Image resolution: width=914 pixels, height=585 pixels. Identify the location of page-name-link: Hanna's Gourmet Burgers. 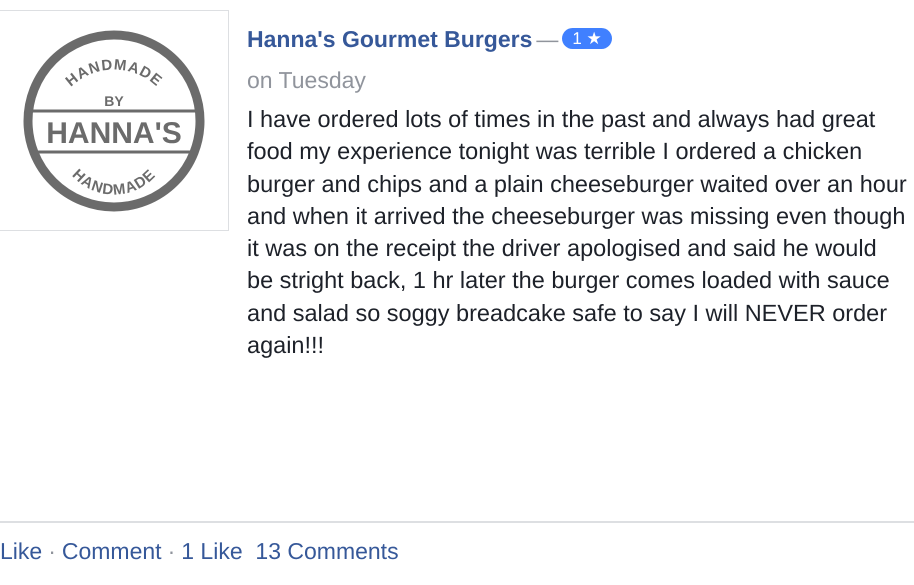
(389, 39).